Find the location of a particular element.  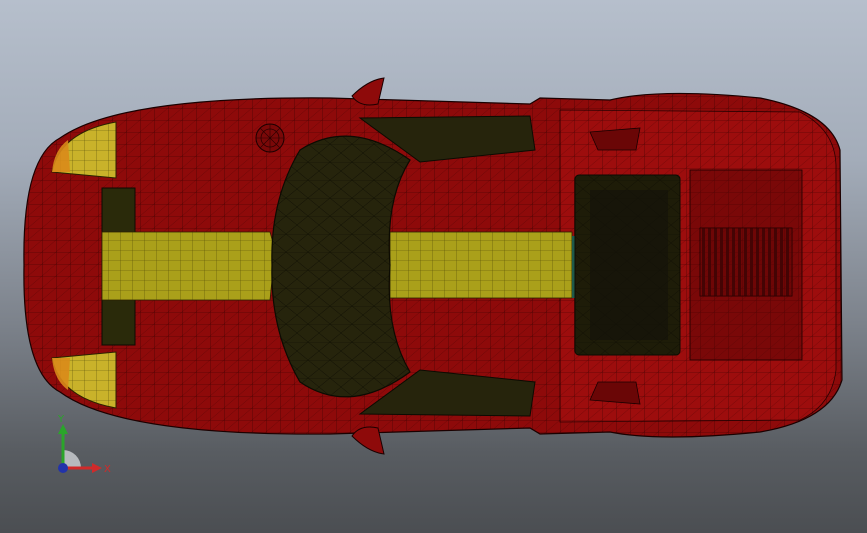

x-axis-label: X is located at coordinates (107, 469).